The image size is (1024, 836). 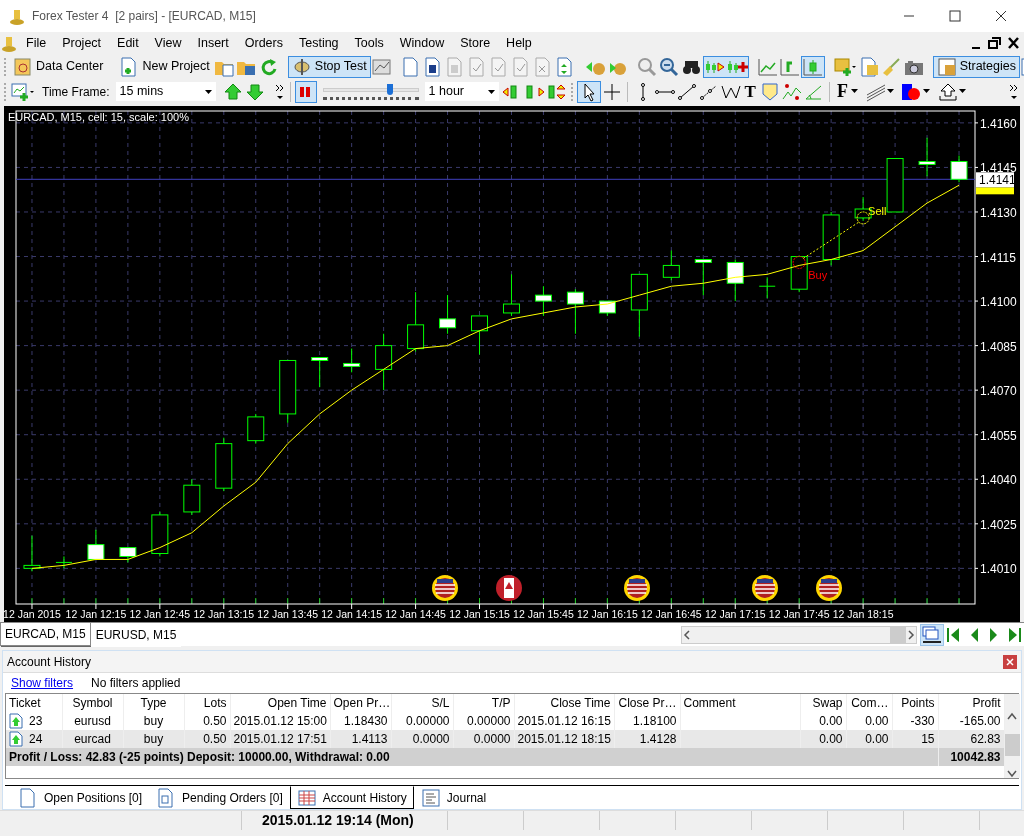 I want to click on chevron-right-icon, so click(x=911, y=634).